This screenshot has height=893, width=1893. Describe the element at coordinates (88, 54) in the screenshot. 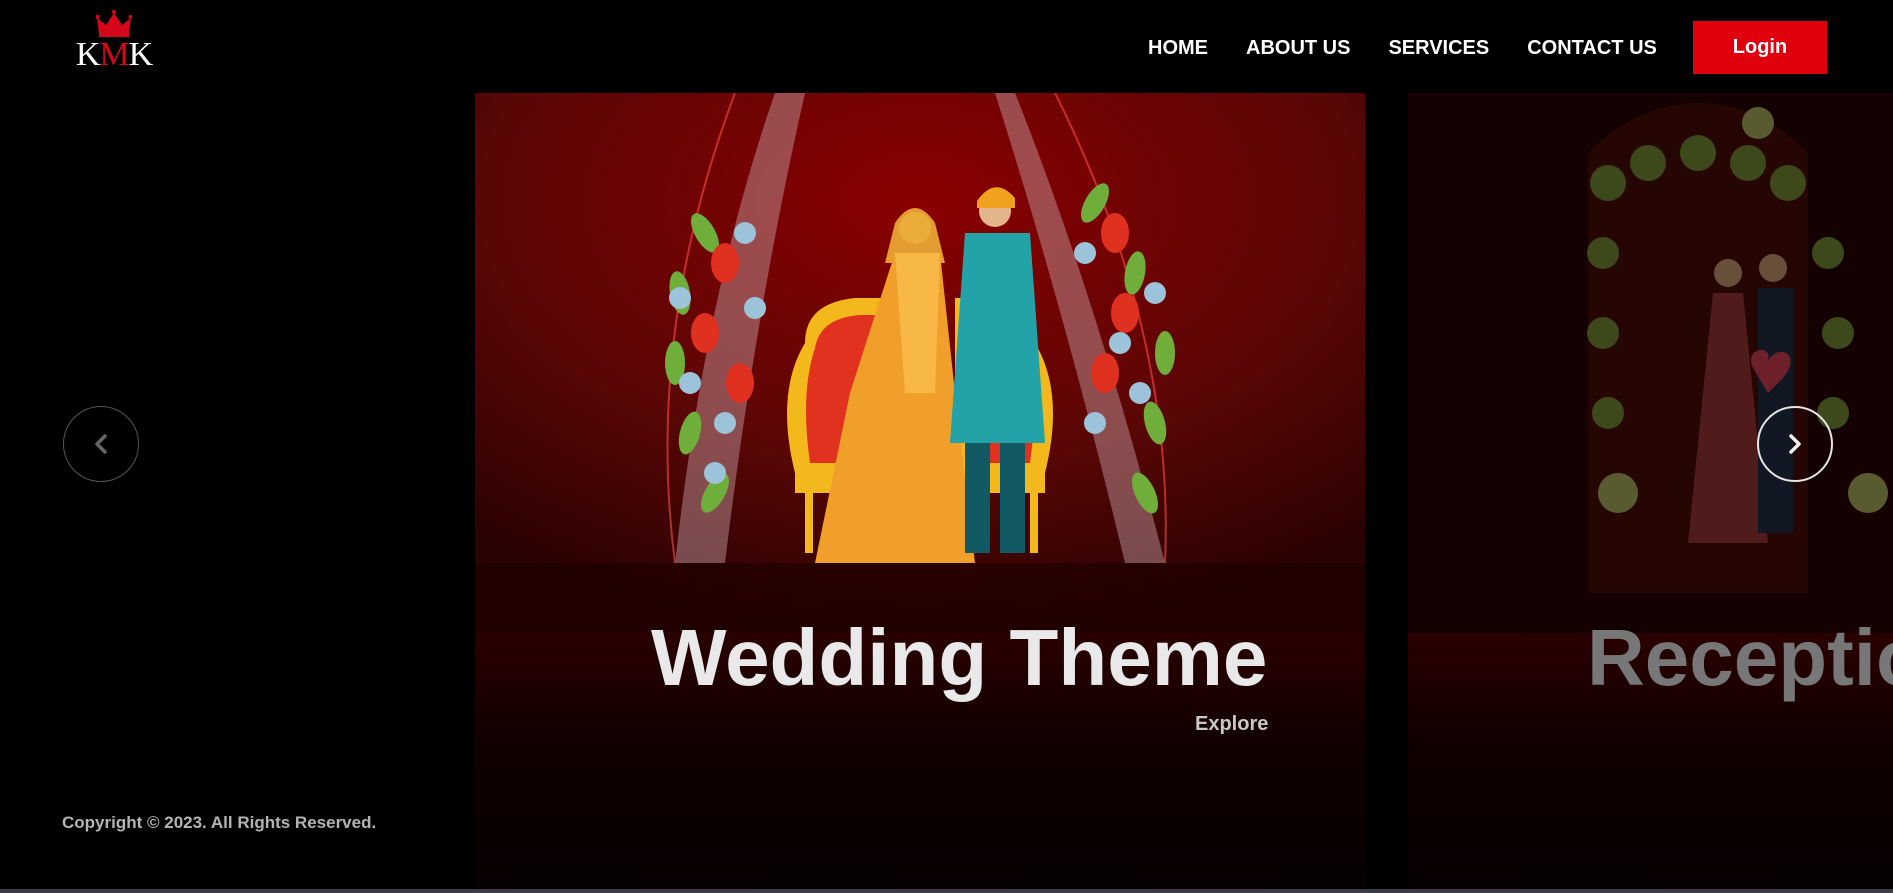

I see `logo-letter-k: K` at that location.